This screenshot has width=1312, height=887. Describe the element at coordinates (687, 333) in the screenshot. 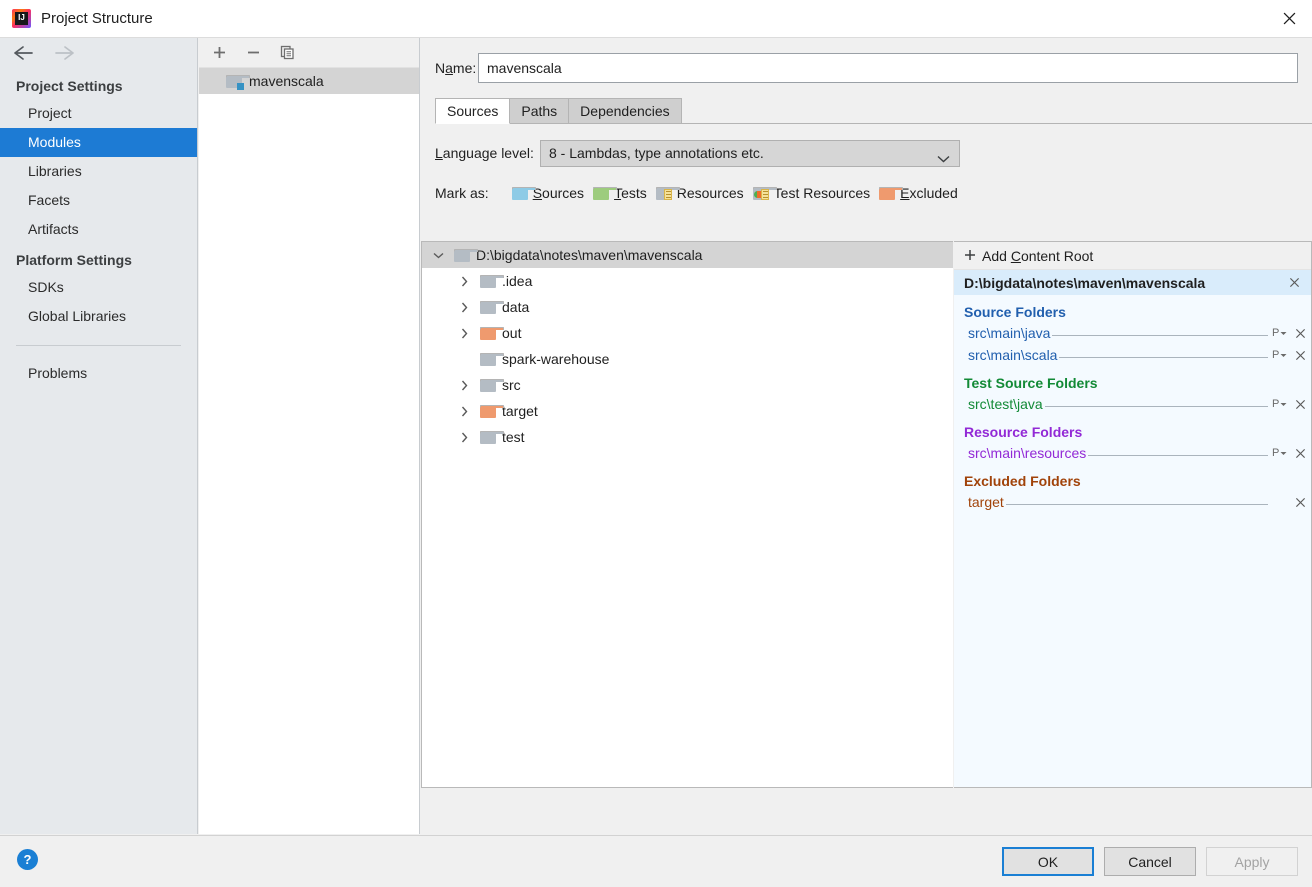

I see `tree-row: out` at that location.